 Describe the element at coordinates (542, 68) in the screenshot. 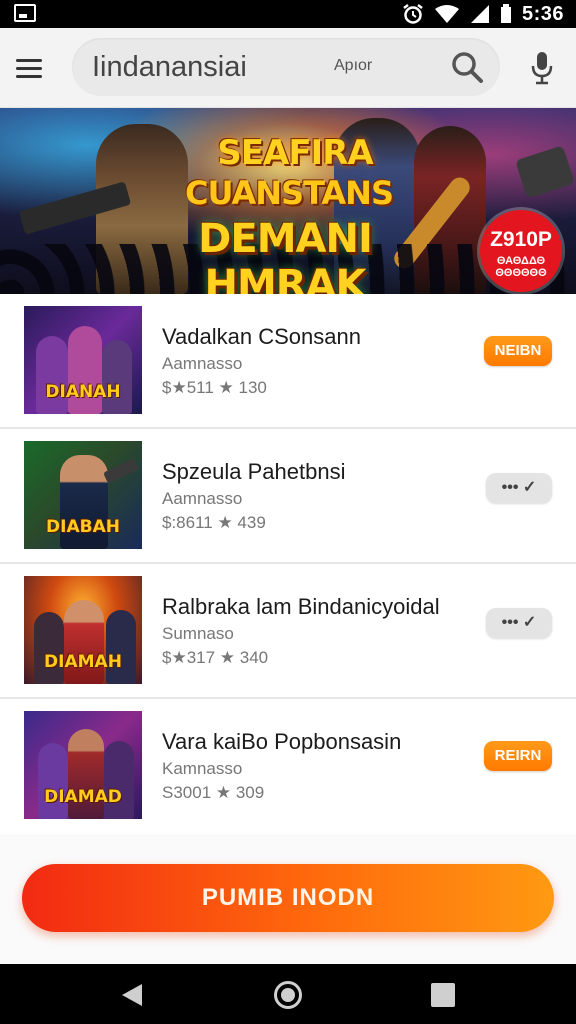

I see `mic-icon` at that location.